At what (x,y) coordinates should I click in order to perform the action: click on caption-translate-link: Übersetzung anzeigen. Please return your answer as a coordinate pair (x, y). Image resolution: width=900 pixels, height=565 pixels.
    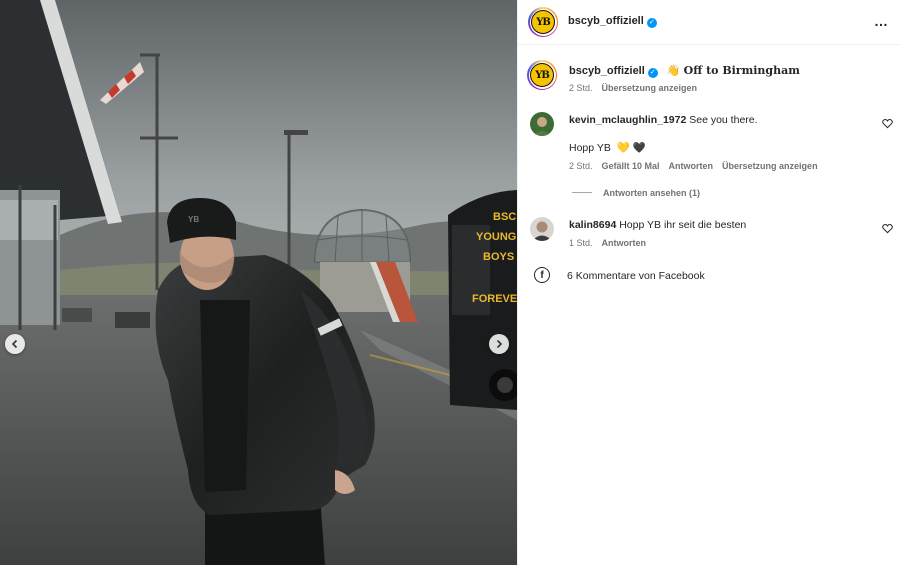
    Looking at the image, I should click on (650, 88).